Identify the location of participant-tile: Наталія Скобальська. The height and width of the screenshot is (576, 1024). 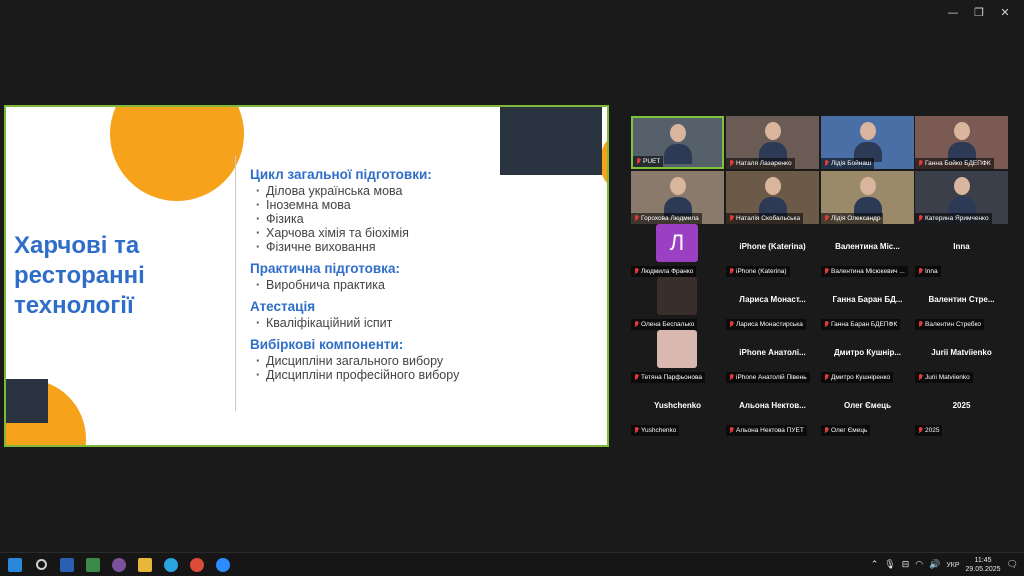
(772, 197).